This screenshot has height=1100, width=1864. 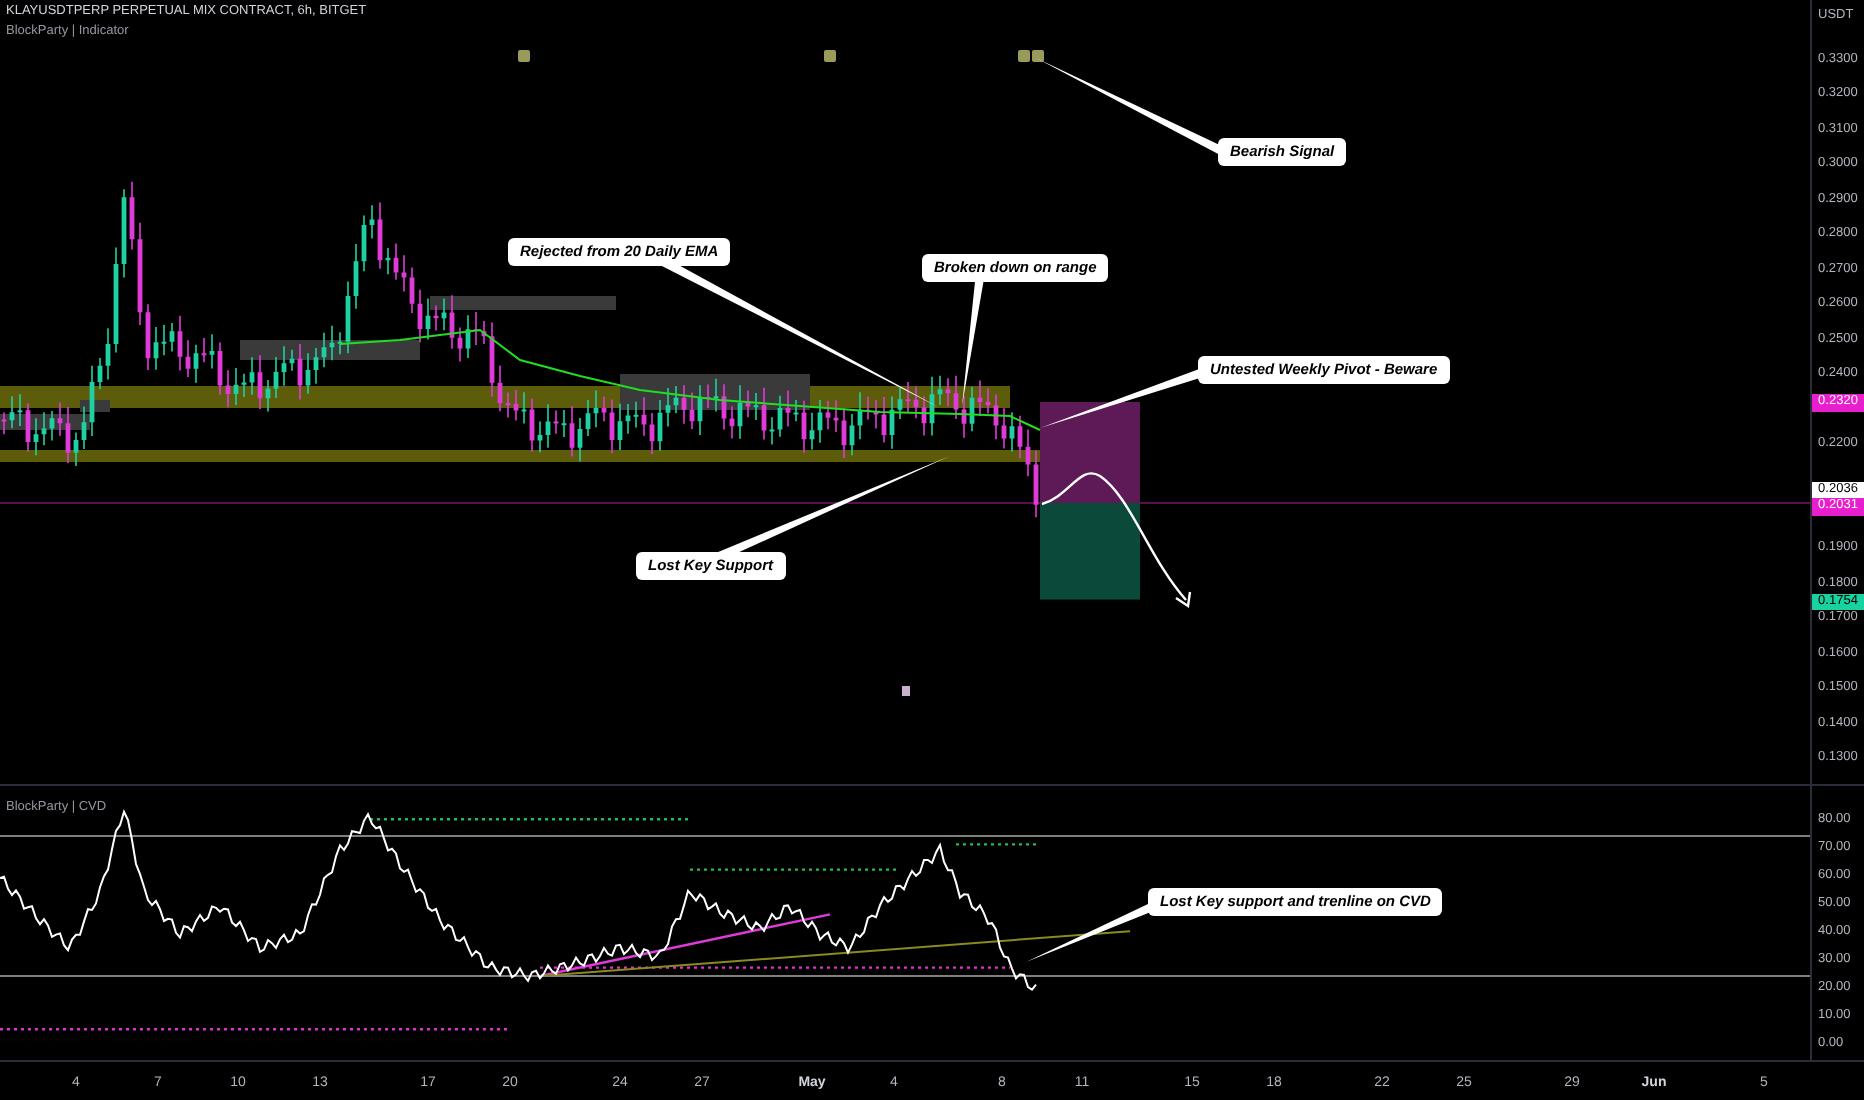 What do you see at coordinates (1090, 551) in the screenshot?
I see `take-profit-zone` at bounding box center [1090, 551].